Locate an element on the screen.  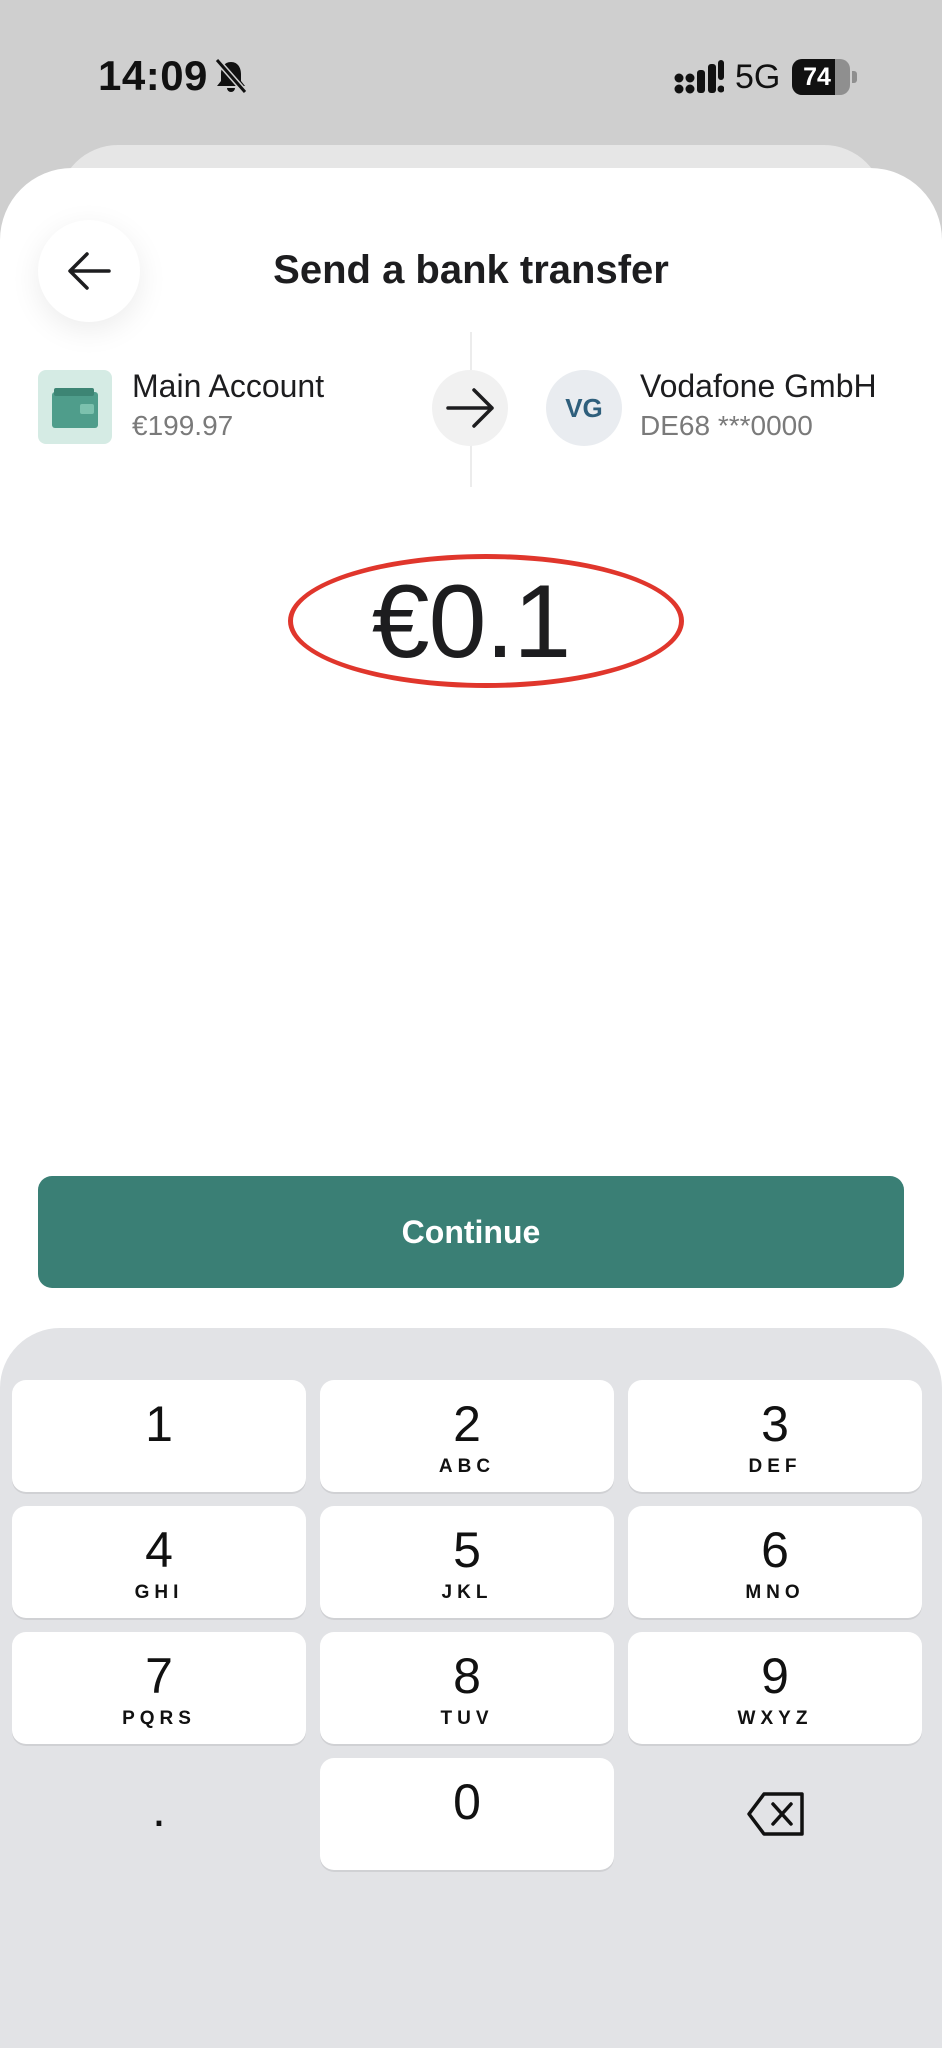
key-decimal: . is located at coordinates (159, 1814).